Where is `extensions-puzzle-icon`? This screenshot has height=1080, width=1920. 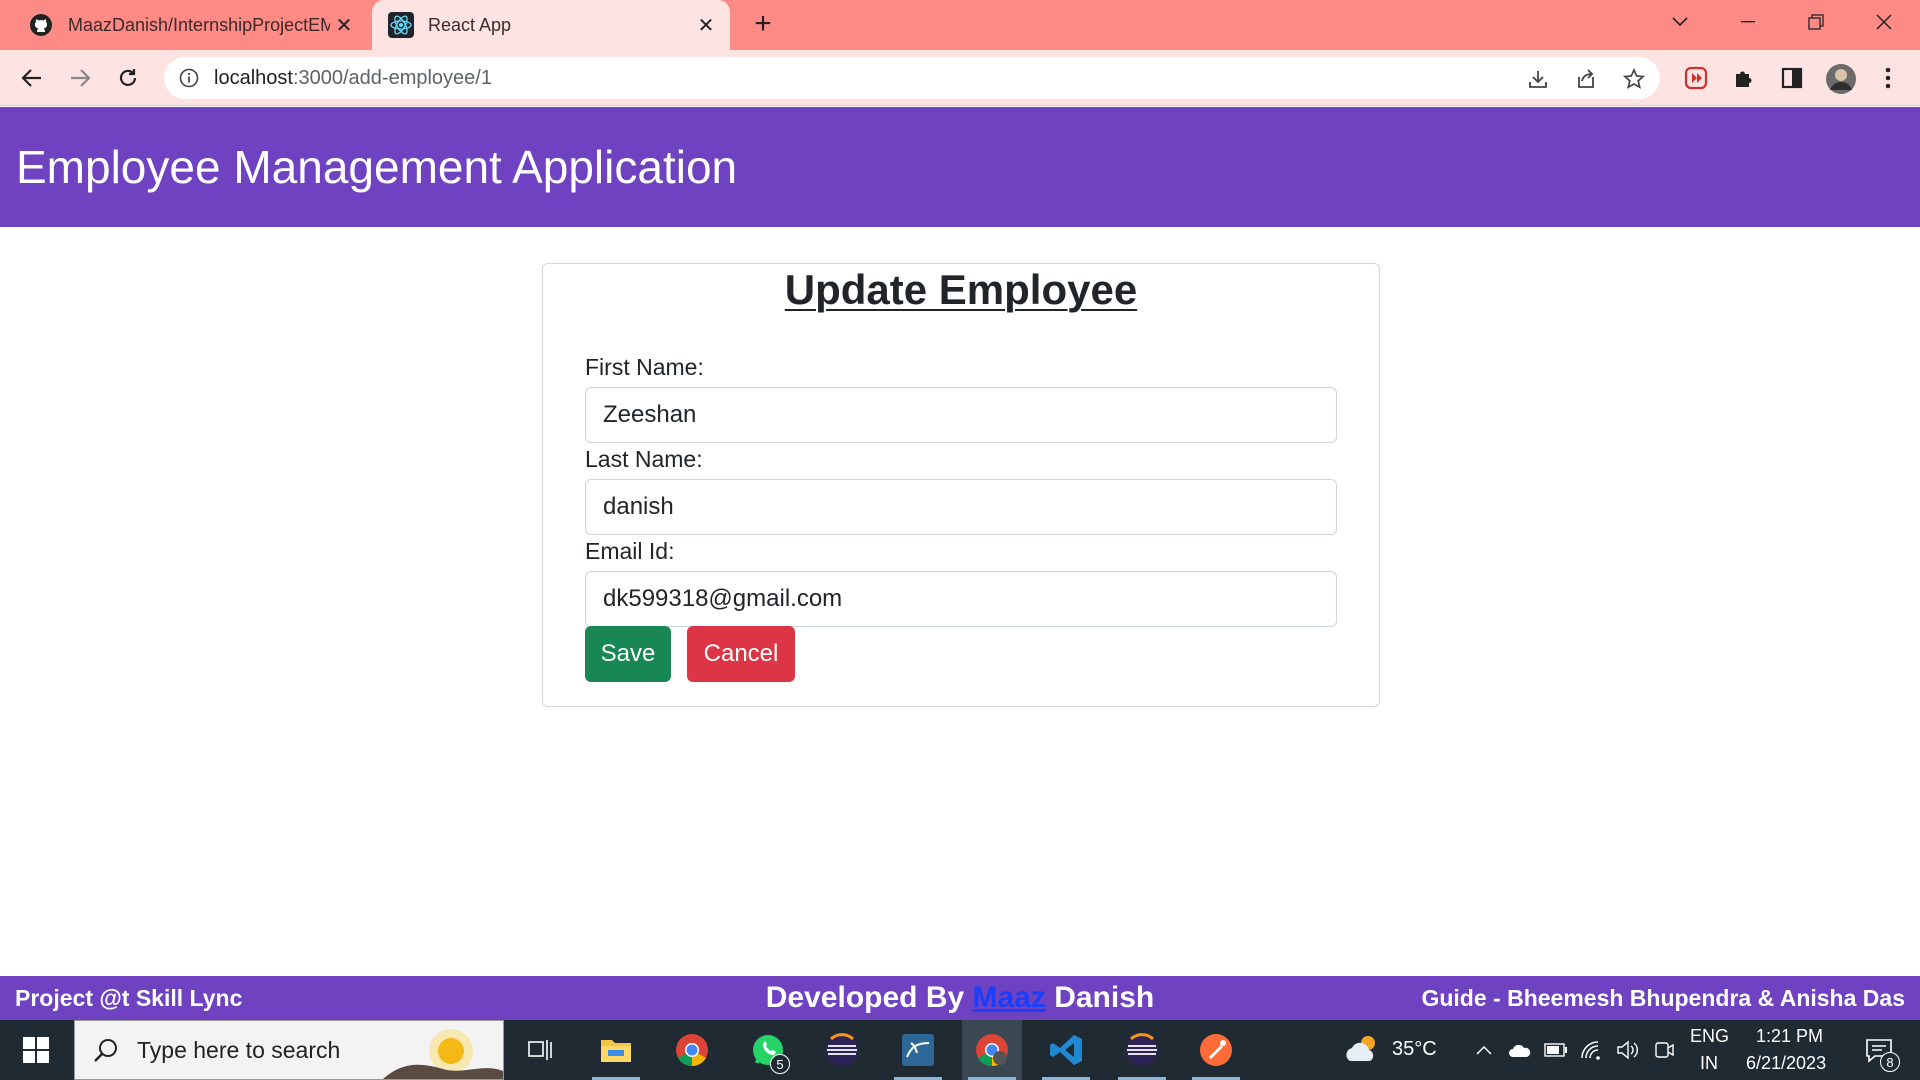
extensions-puzzle-icon is located at coordinates (1744, 78).